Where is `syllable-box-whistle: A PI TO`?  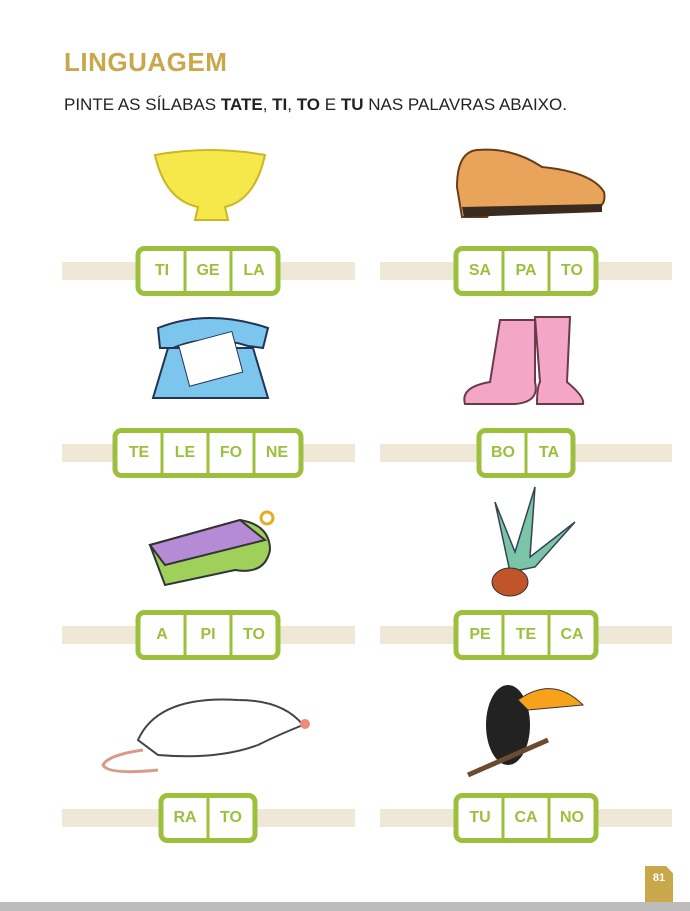 syllable-box-whistle: A PI TO is located at coordinates (208, 635).